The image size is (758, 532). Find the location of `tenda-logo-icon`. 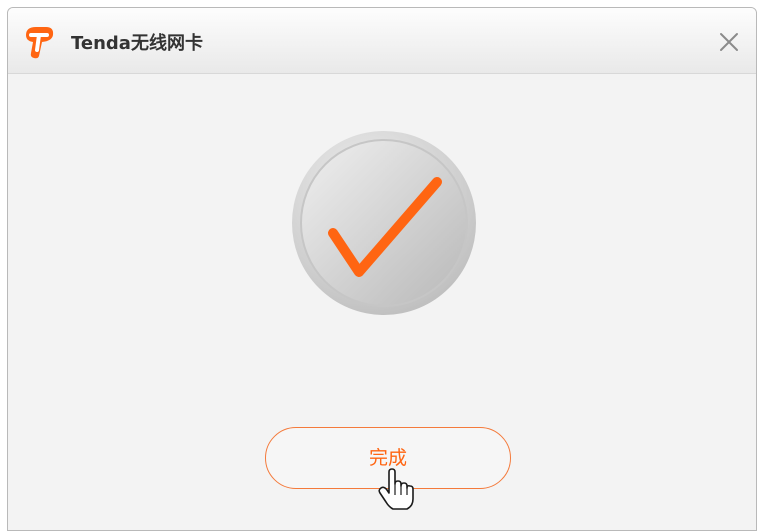

tenda-logo-icon is located at coordinates (39, 42).